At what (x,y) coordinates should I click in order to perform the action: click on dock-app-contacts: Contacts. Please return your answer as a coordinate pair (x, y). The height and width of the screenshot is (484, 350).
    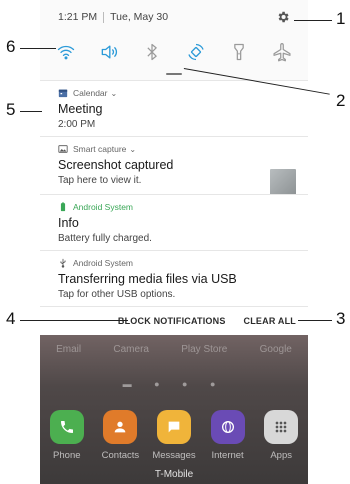
    Looking at the image, I should click on (120, 435).